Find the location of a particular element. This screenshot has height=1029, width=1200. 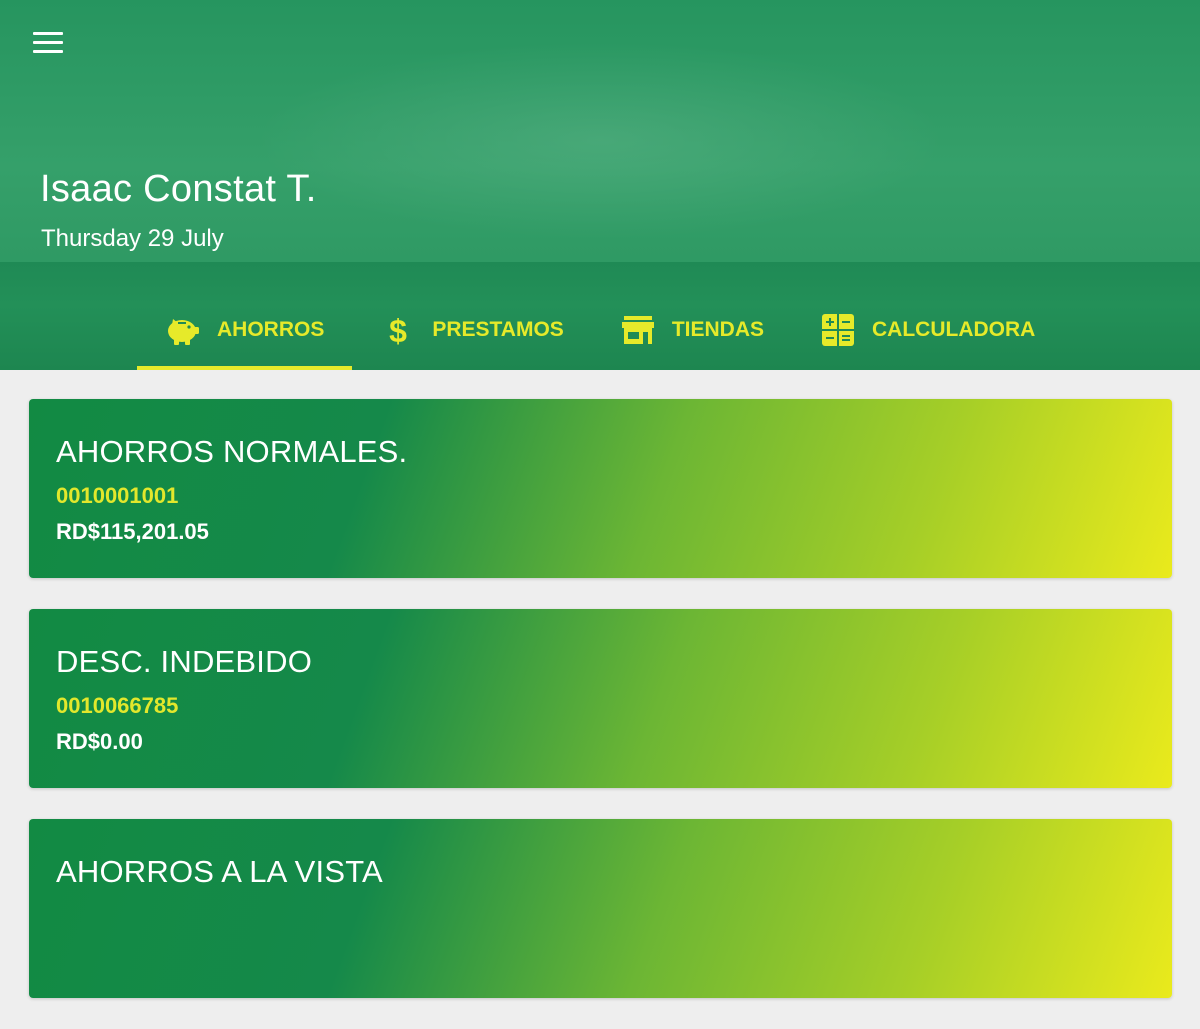

tab-tiendas: TIENDAS is located at coordinates (692, 330).